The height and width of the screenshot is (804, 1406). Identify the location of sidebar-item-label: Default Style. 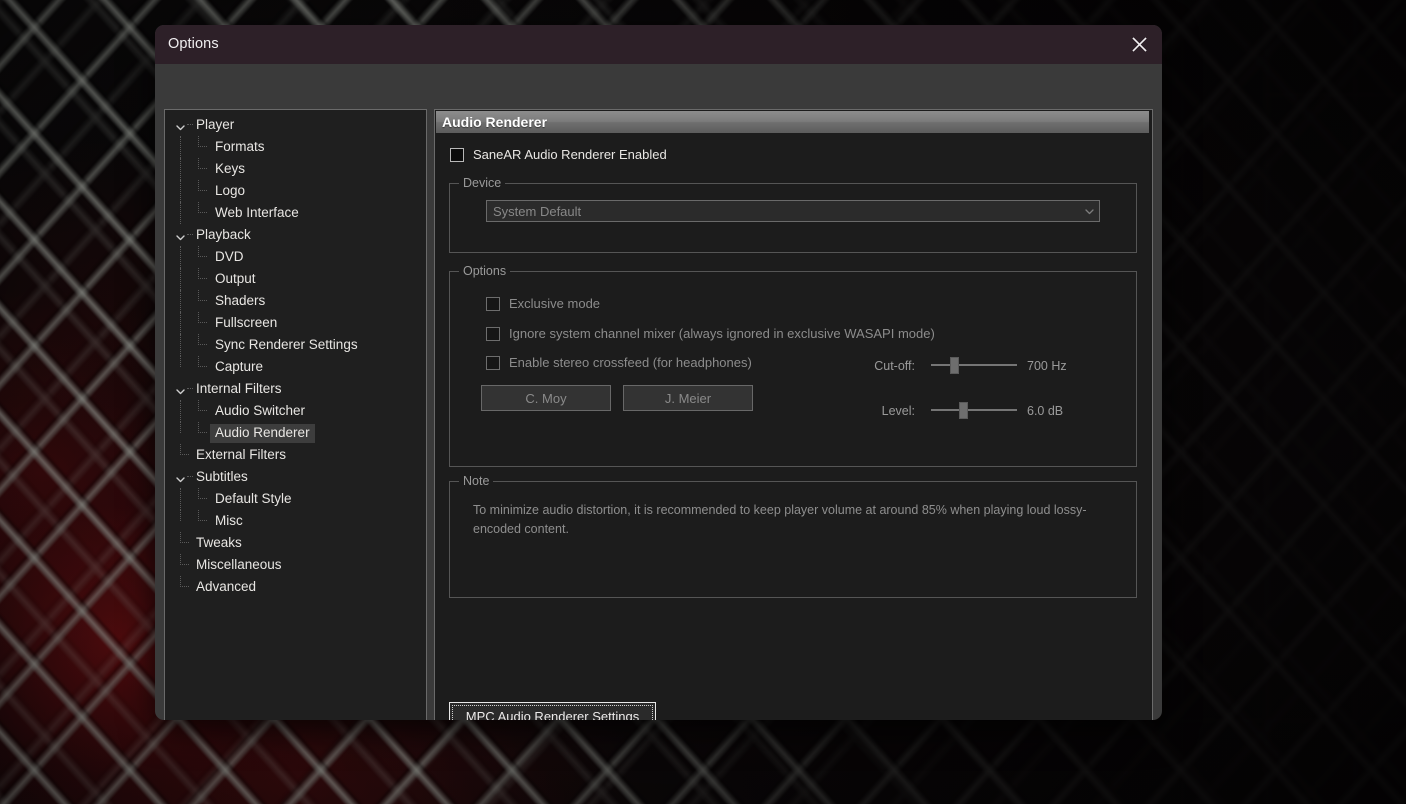
(253, 498).